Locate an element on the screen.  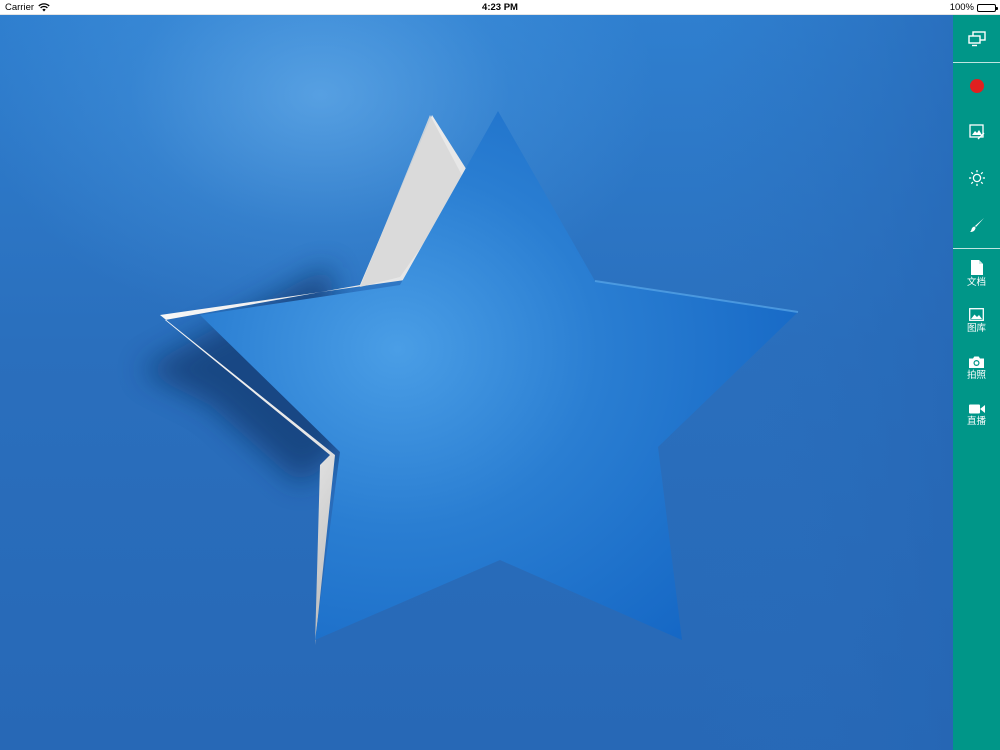
toolbar-item-label: 拍照 is located at coordinates (976, 375).